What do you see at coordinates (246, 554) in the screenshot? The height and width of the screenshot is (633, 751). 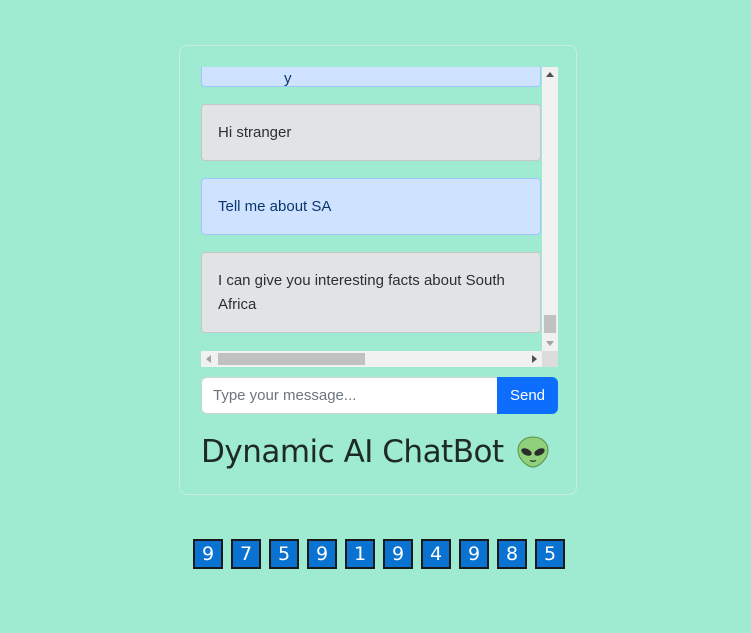 I see `digit-box: 7` at bounding box center [246, 554].